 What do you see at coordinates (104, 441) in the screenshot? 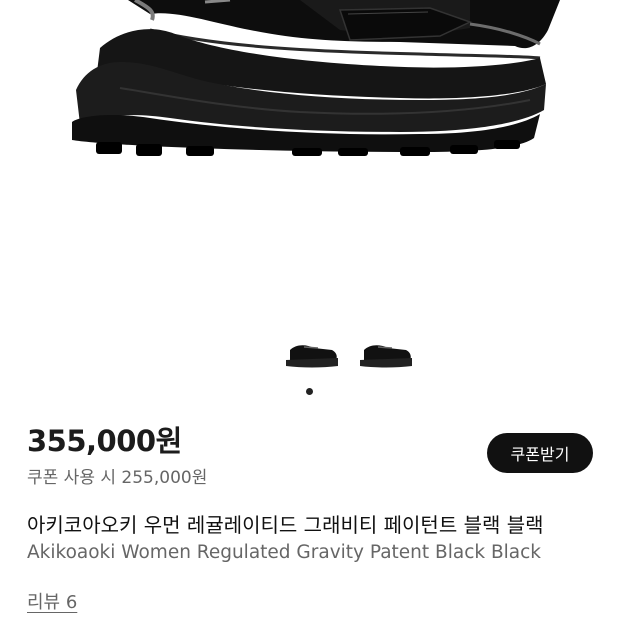
I see `product-price: 355,000원` at bounding box center [104, 441].